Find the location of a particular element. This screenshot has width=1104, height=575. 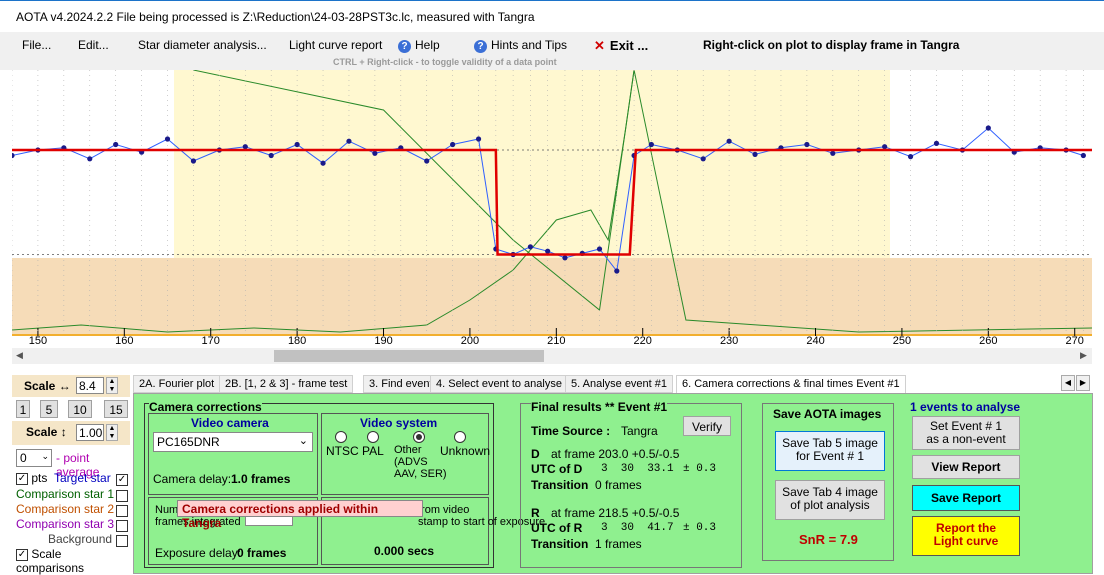

tab-fourier: 2A. Fourier plot is located at coordinates (177, 384).